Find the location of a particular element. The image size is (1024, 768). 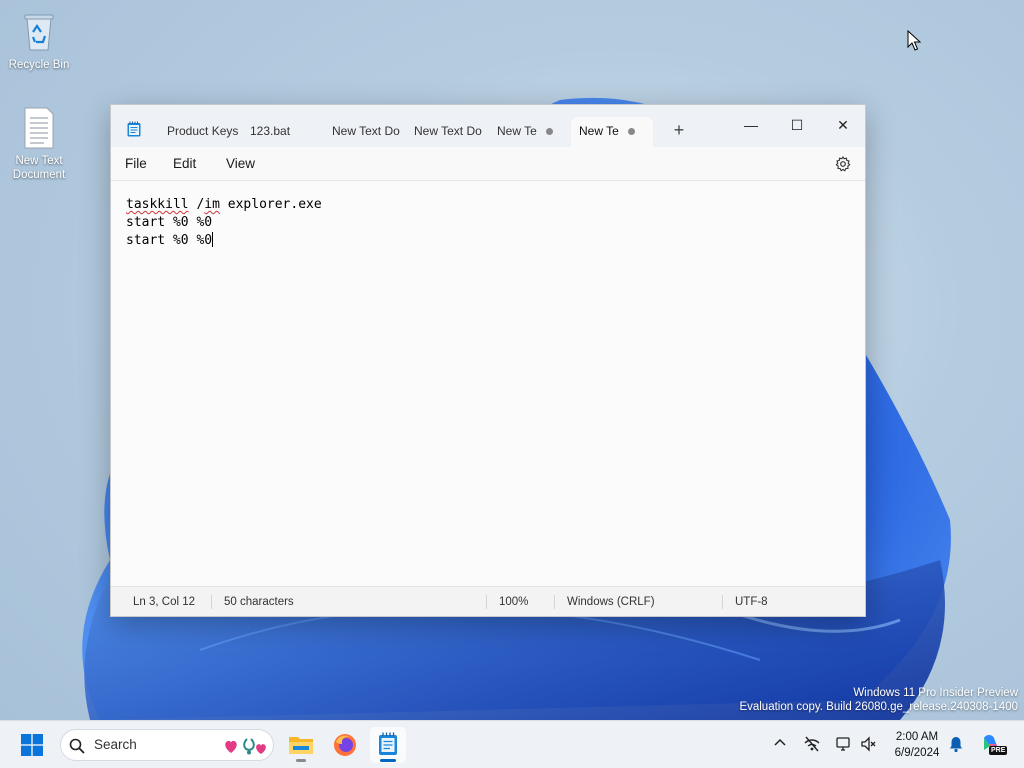

search-highlight-hearts-icon is located at coordinates (245, 746).